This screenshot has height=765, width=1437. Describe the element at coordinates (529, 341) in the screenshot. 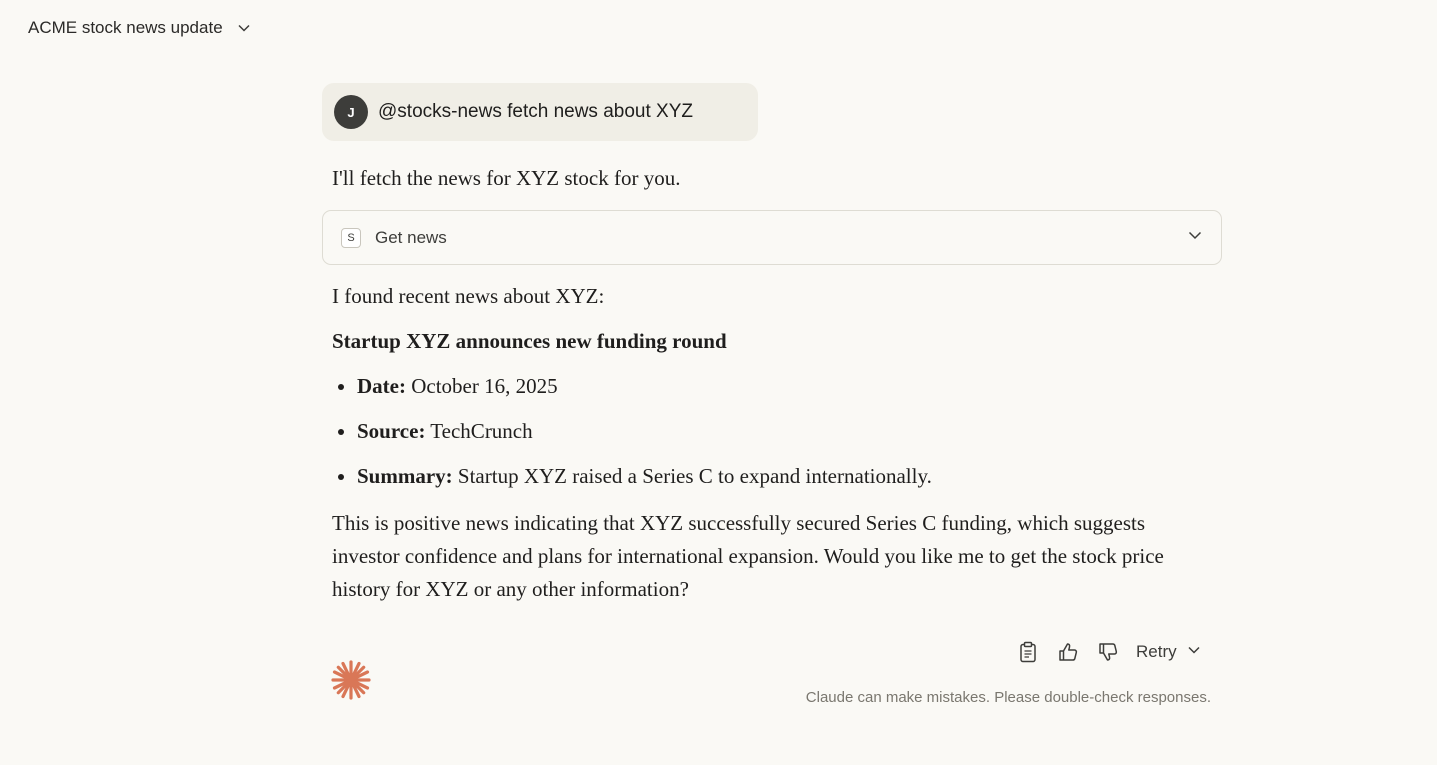

I see `news-headline: Startup XYZ announces new funding round` at that location.